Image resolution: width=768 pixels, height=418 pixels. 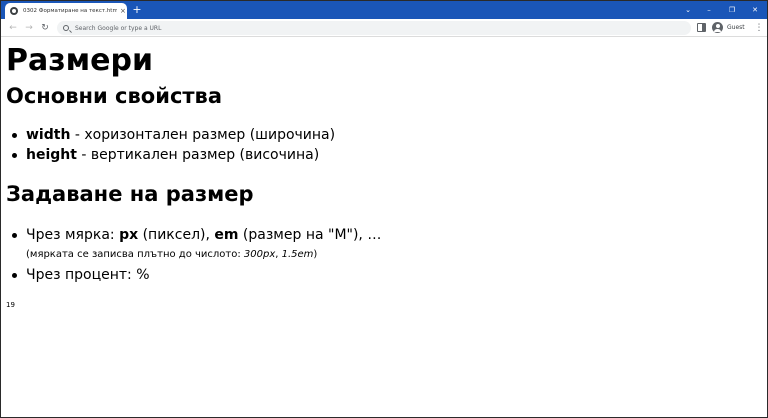 What do you see at coordinates (45, 28) in the screenshot?
I see `reload-icon: ↻` at bounding box center [45, 28].